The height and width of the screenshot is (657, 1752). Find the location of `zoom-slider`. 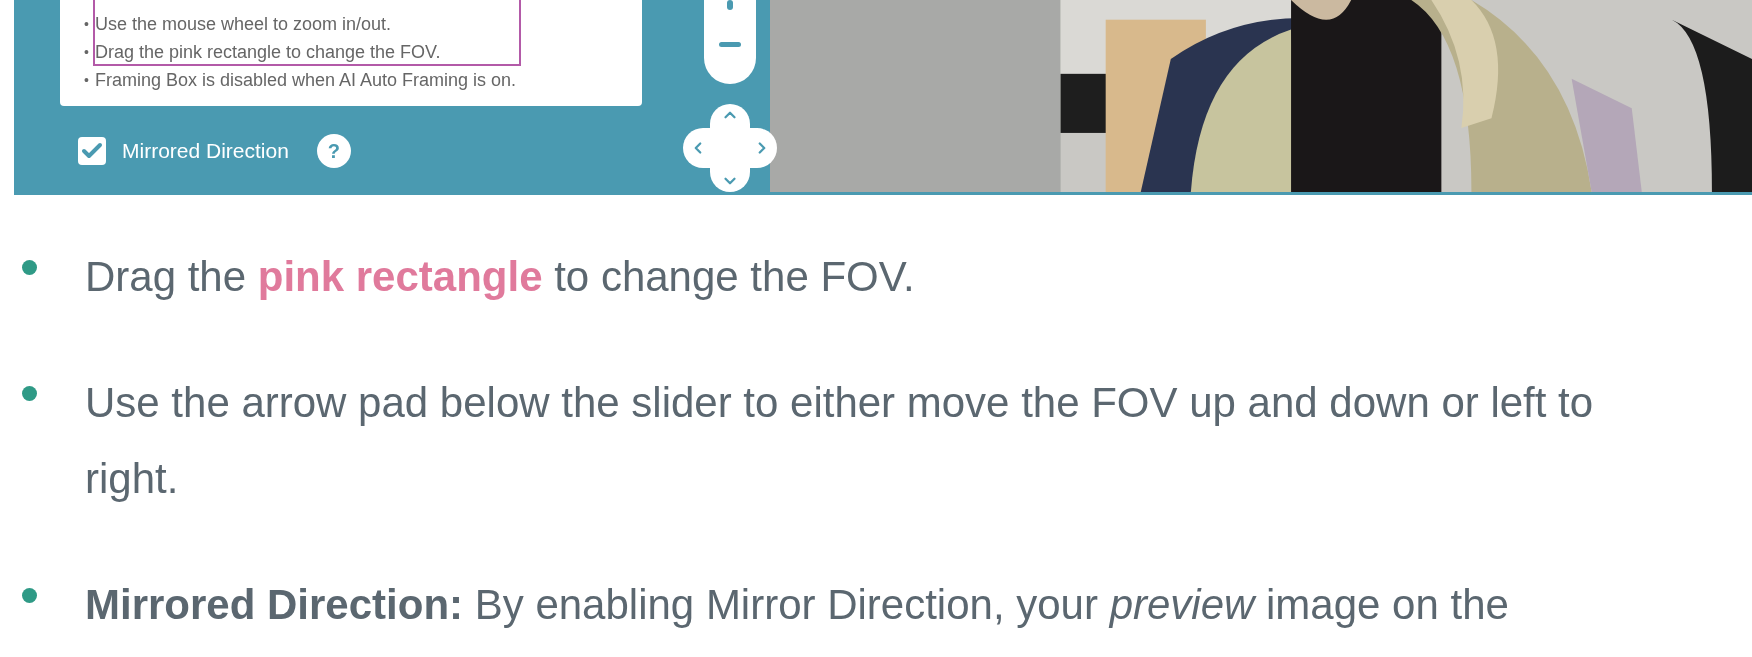

zoom-slider is located at coordinates (730, 42).